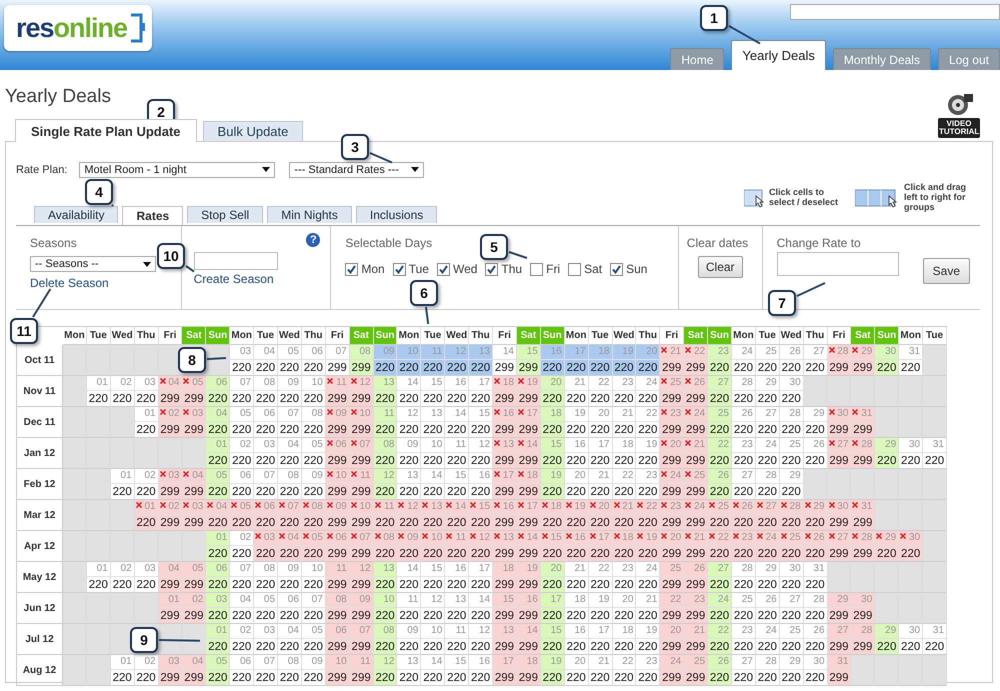  What do you see at coordinates (528, 360) in the screenshot?
I see `calendar-cell: 15 299` at bounding box center [528, 360].